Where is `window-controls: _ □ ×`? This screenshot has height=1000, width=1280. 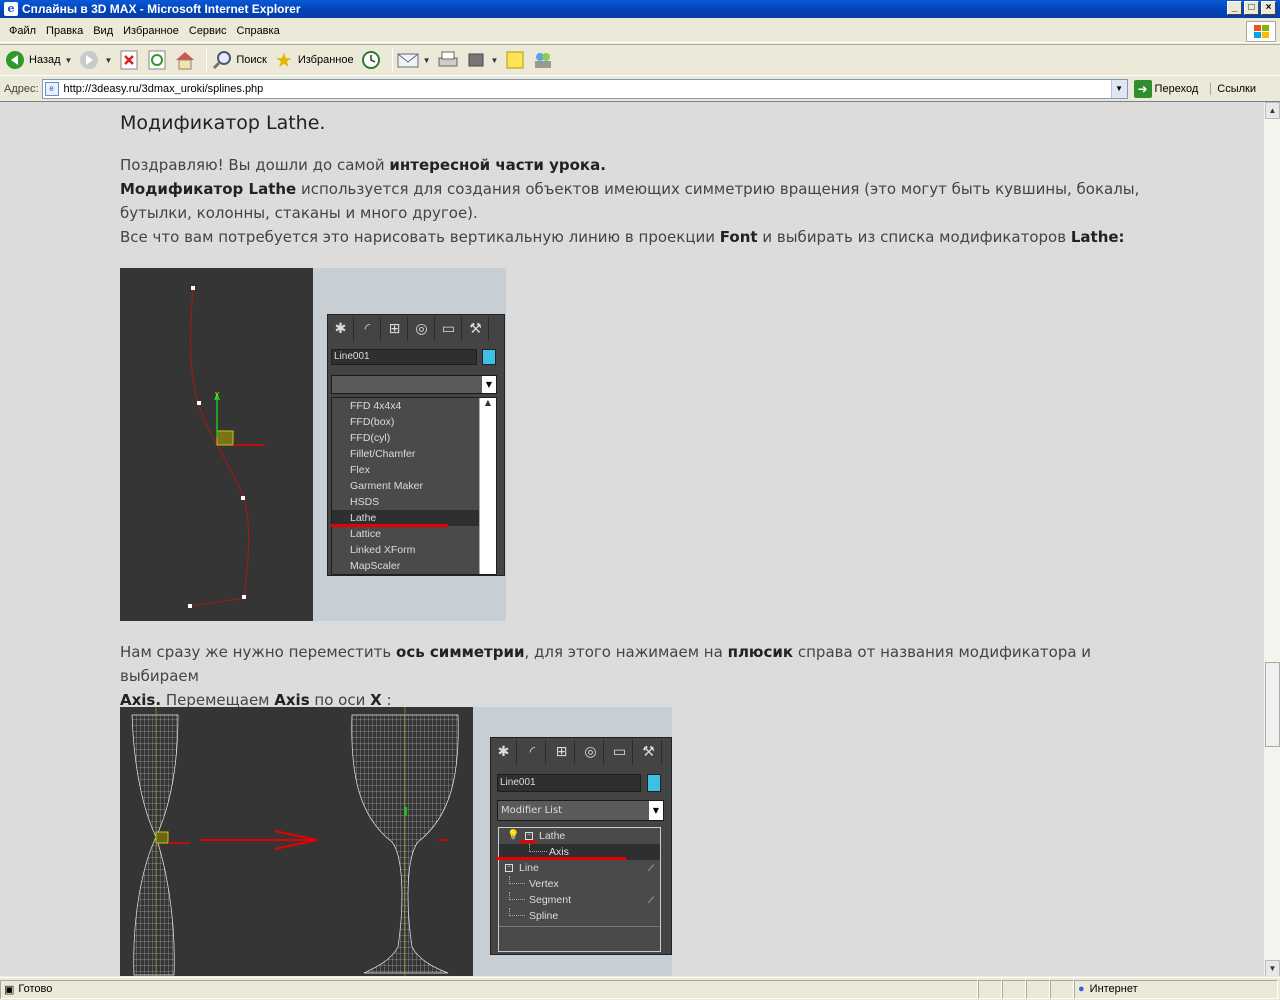
window-controls: _ □ × is located at coordinates (1251, 8).